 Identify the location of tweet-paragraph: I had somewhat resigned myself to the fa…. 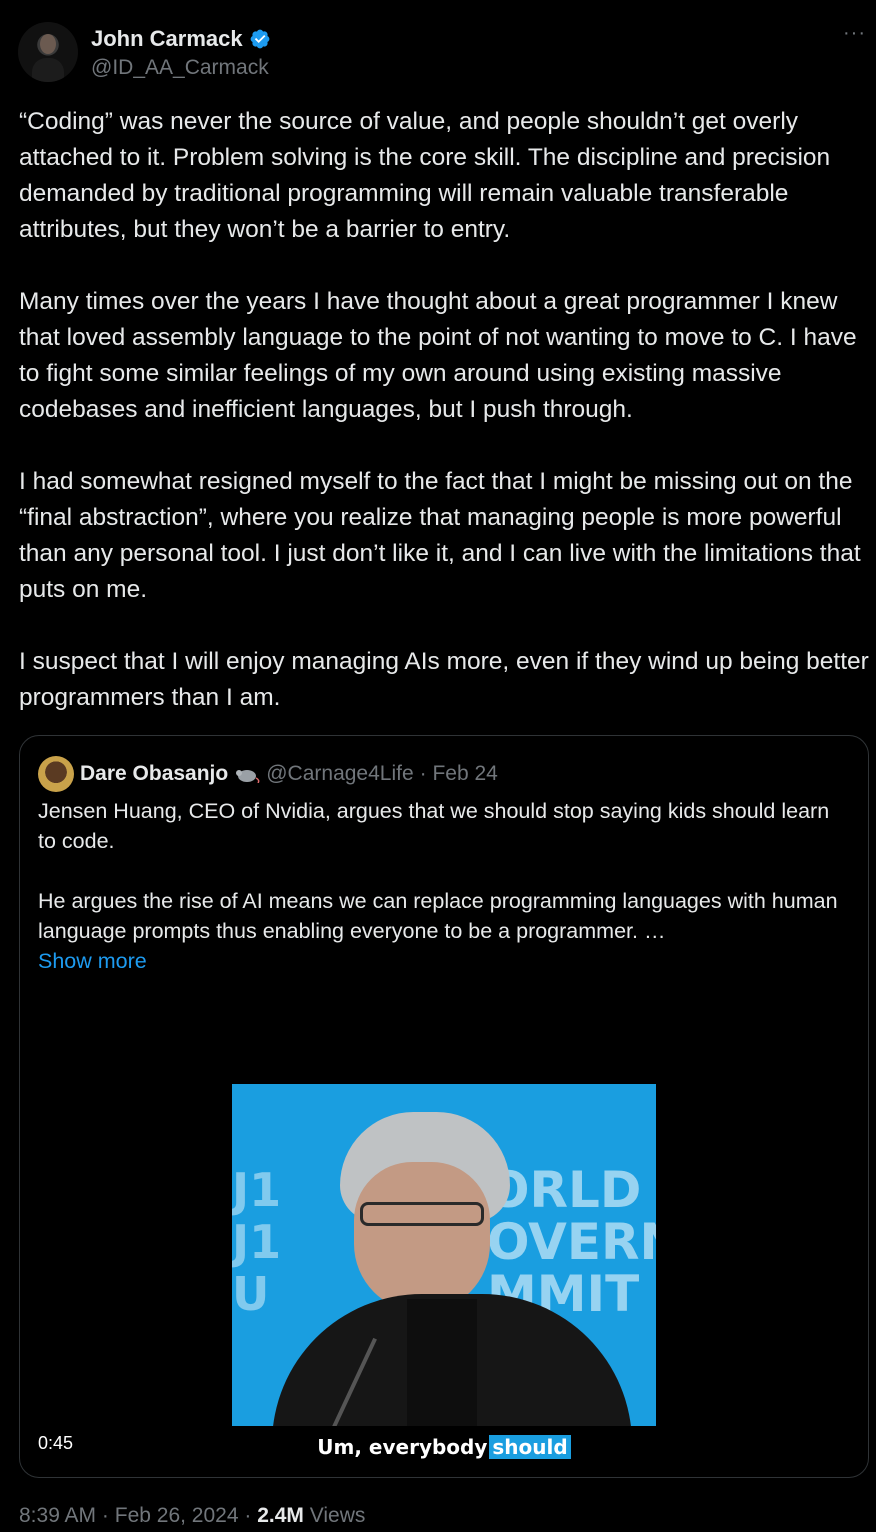
(440, 535).